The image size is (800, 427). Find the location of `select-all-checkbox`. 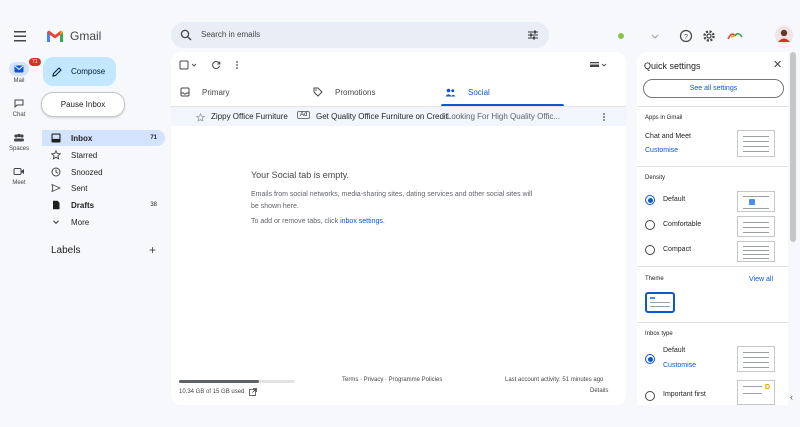

select-all-checkbox is located at coordinates (189, 65).